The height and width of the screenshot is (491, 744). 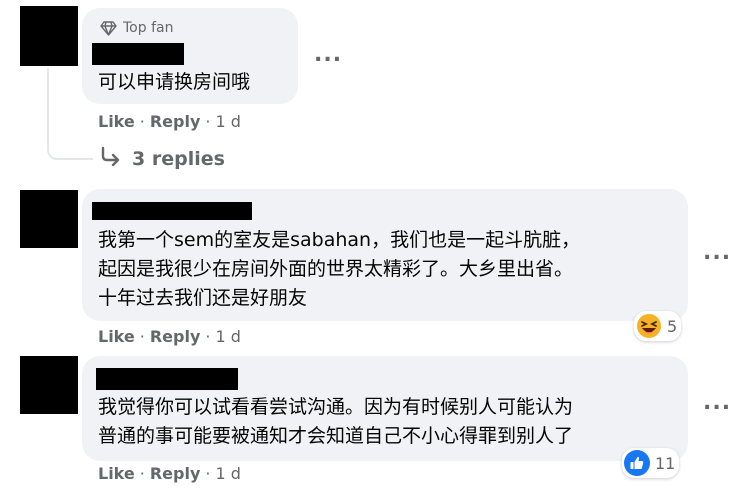 I want to click on comment-text-line: 可以申请换房间哦, so click(x=174, y=82).